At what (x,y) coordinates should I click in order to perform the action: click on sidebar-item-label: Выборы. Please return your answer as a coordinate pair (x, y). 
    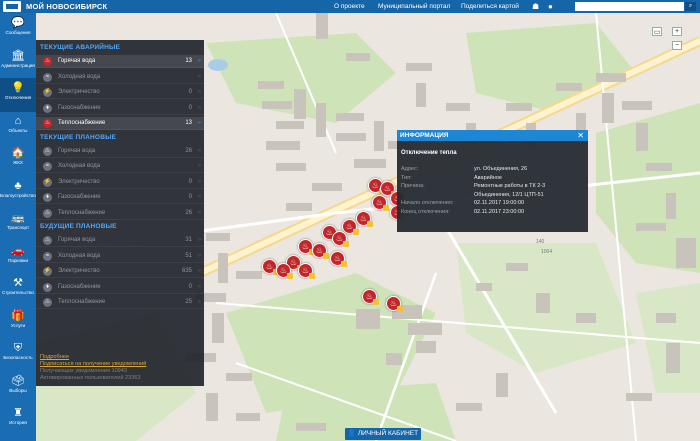
    Looking at the image, I should click on (18, 390).